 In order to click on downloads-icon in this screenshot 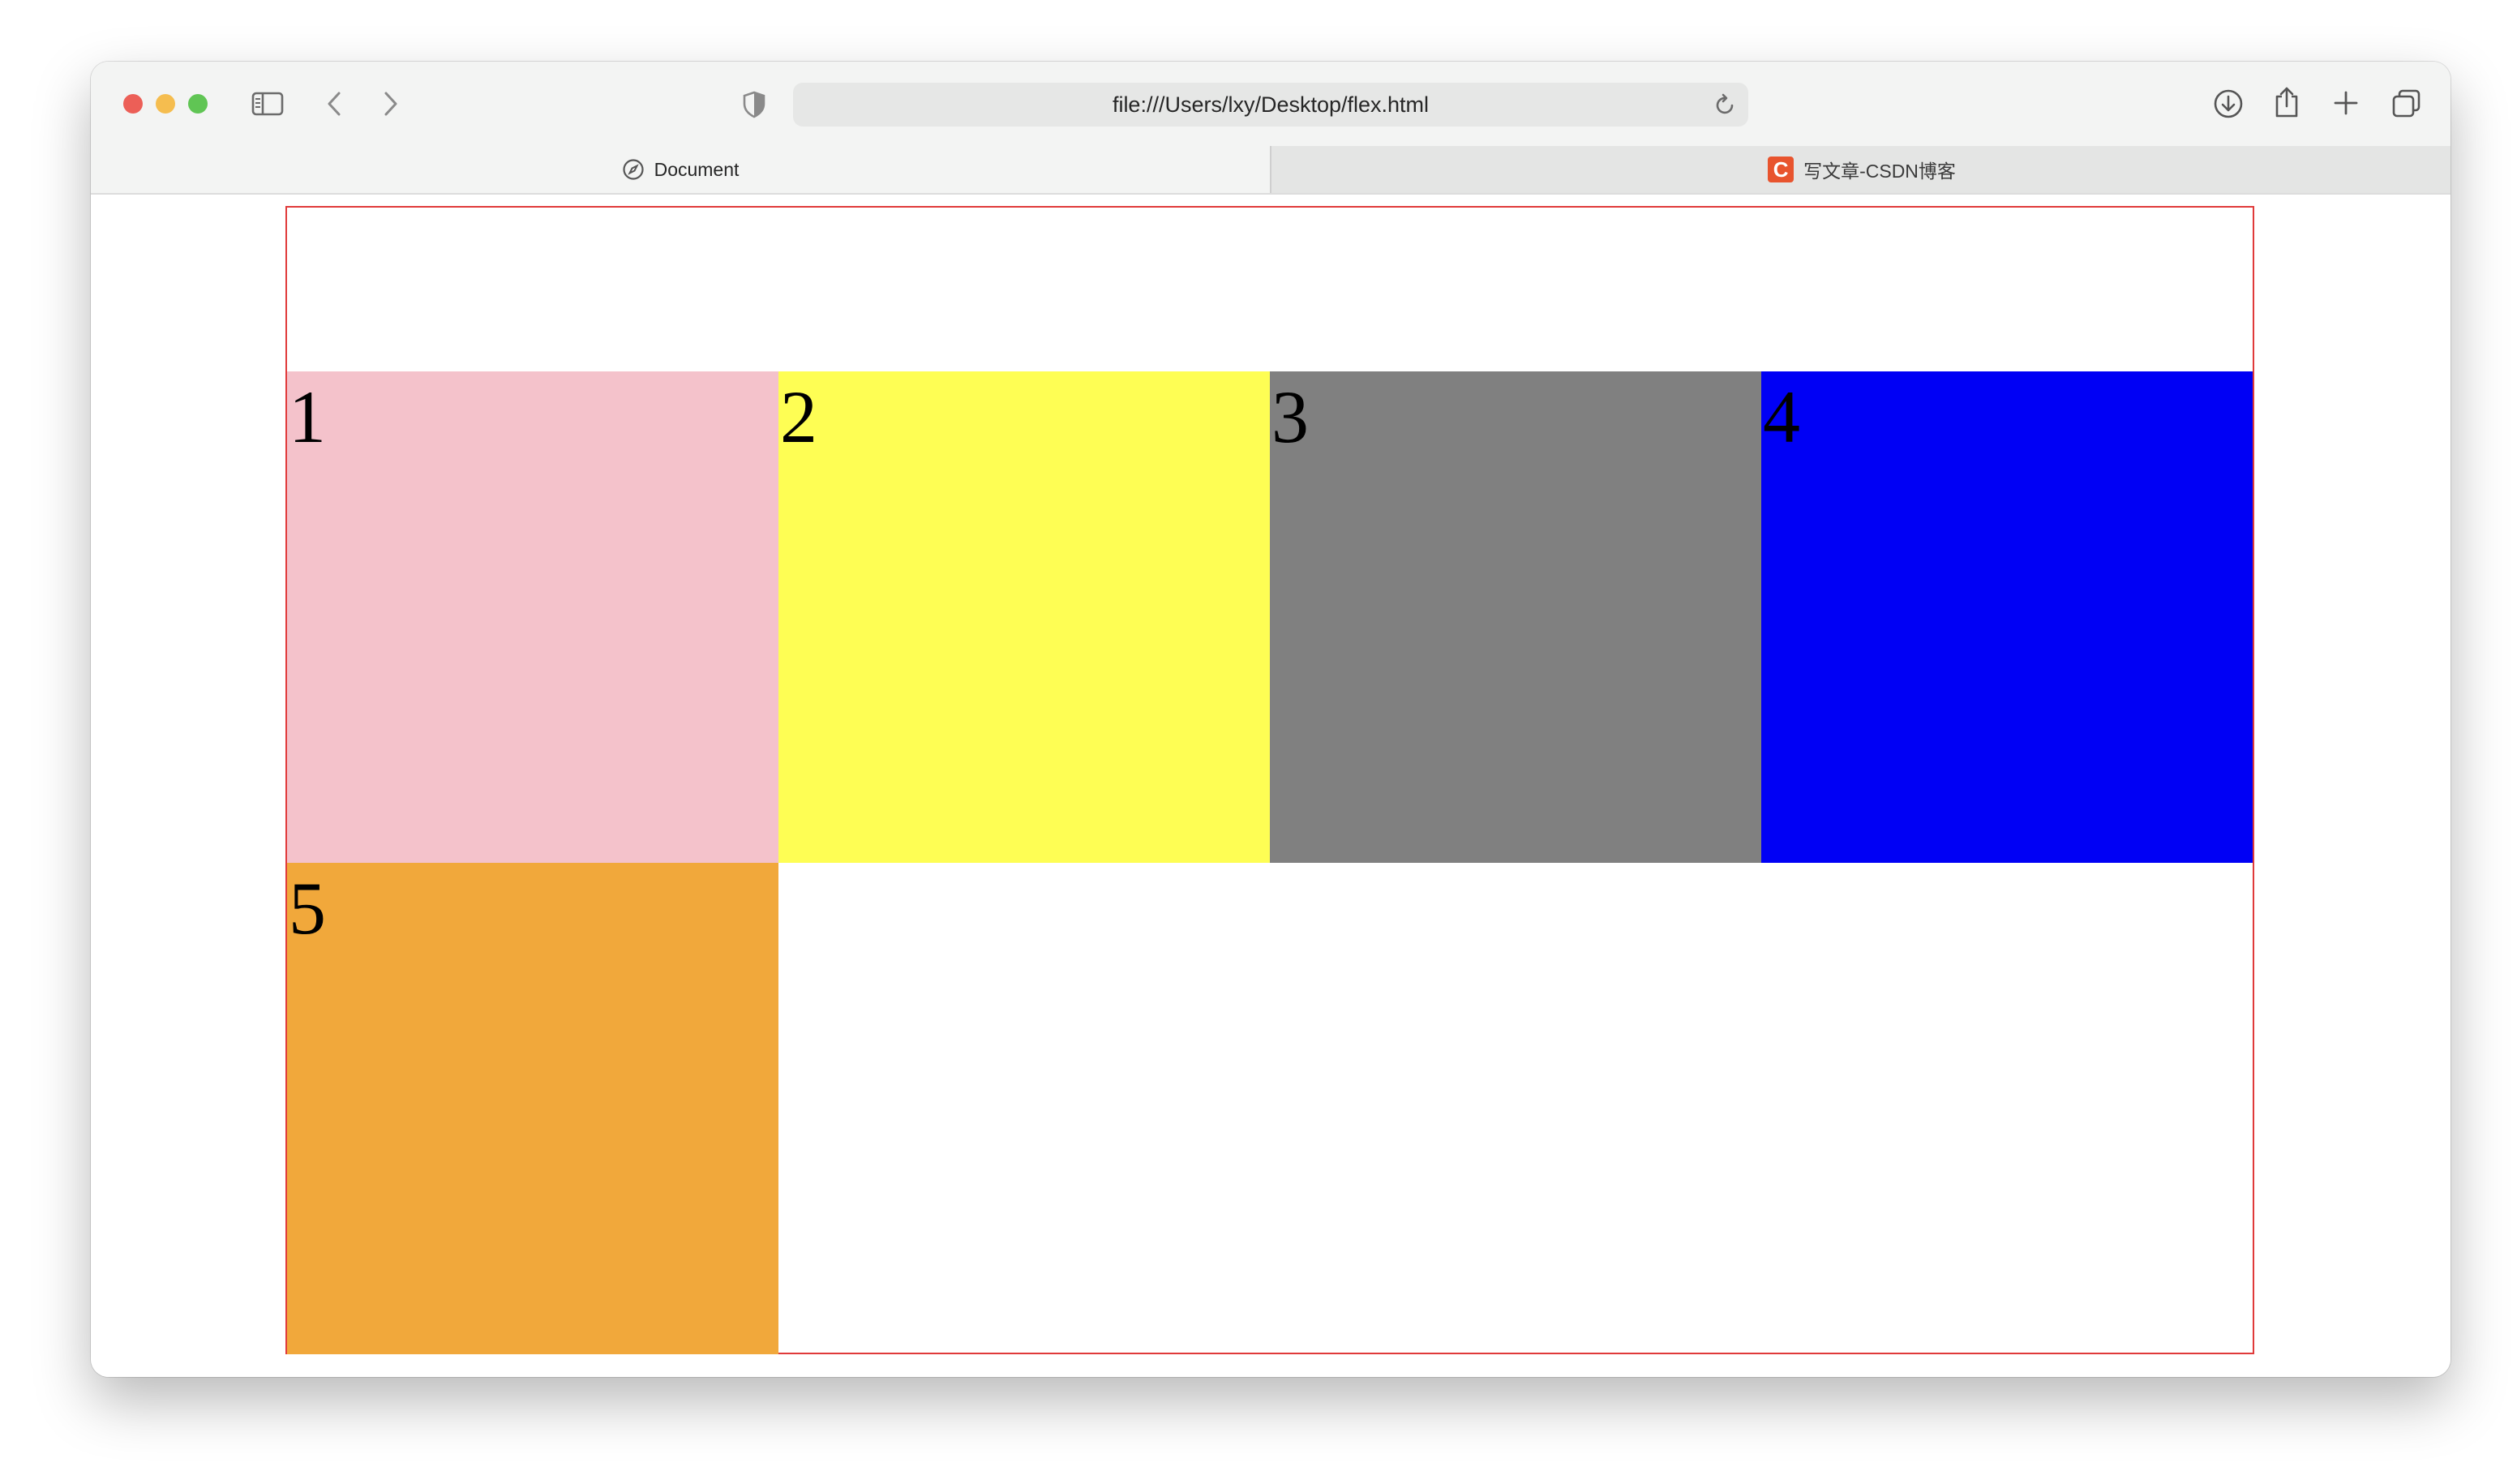, I will do `click(2228, 104)`.